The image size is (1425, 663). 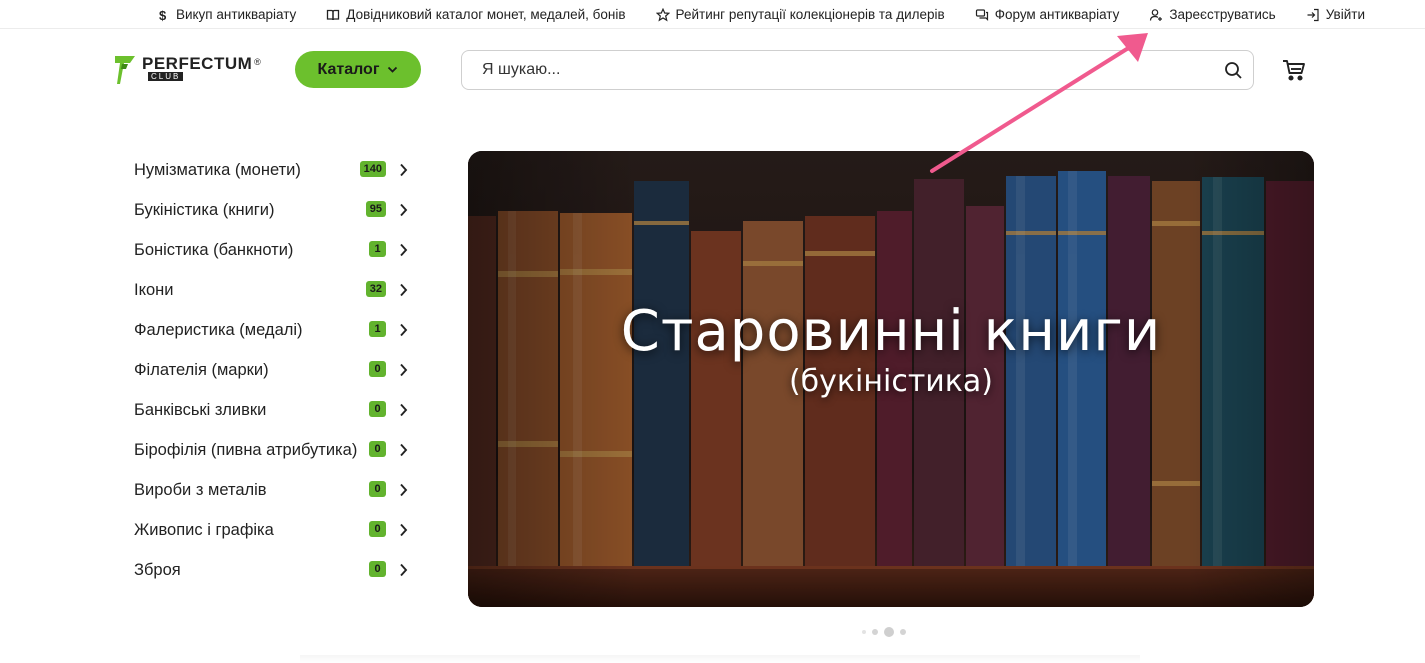 I want to click on chat-icon, so click(x=982, y=15).